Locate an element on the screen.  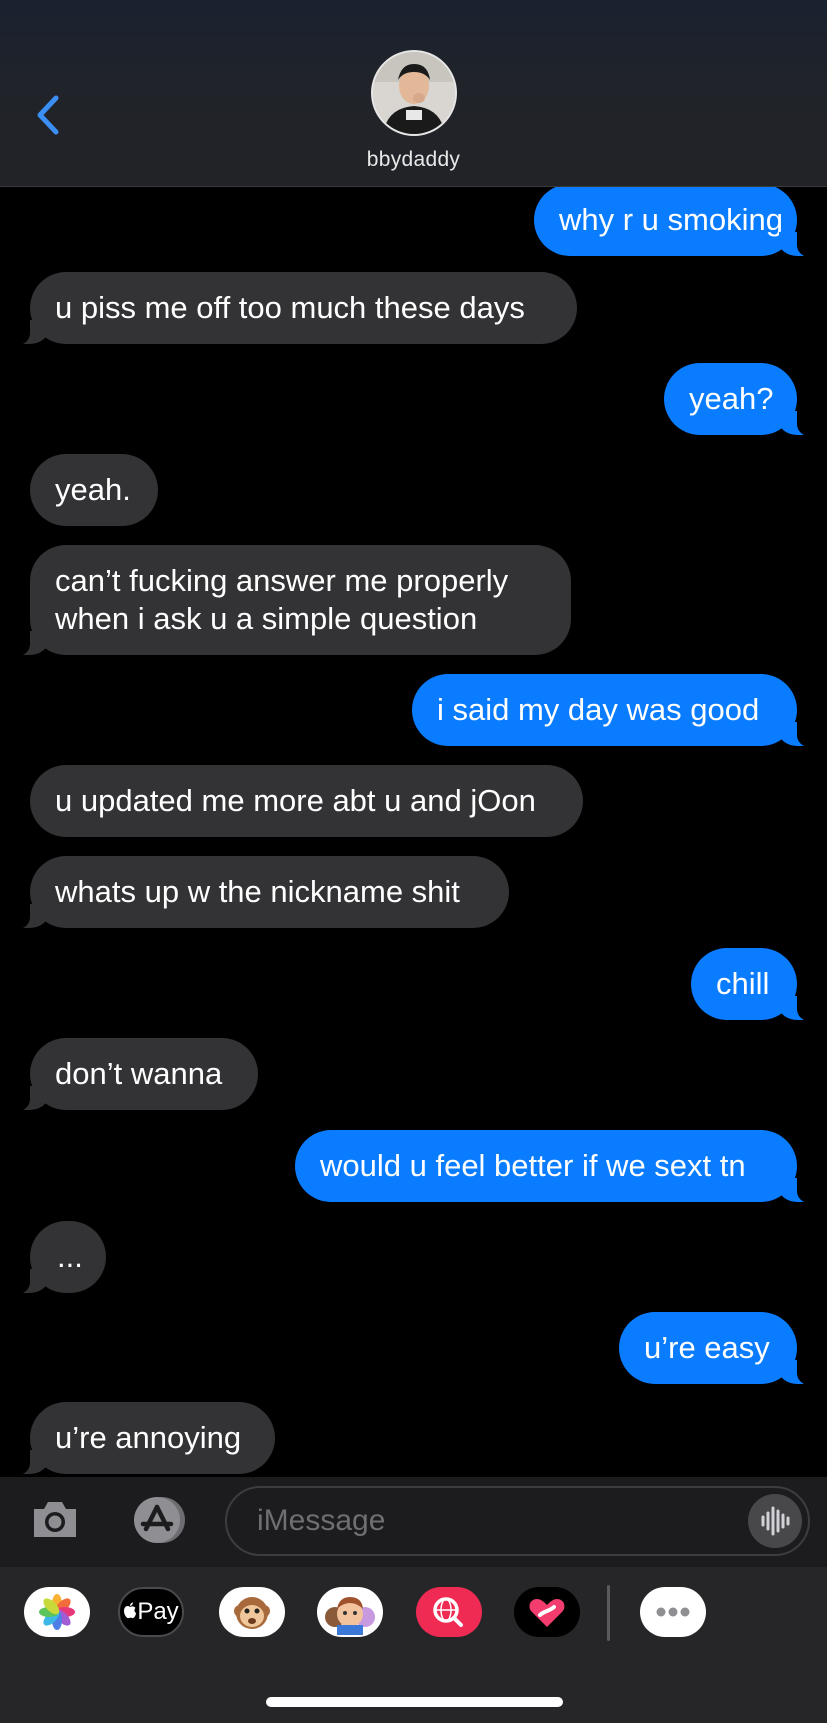
chevron-left-icon is located at coordinates (48, 115).